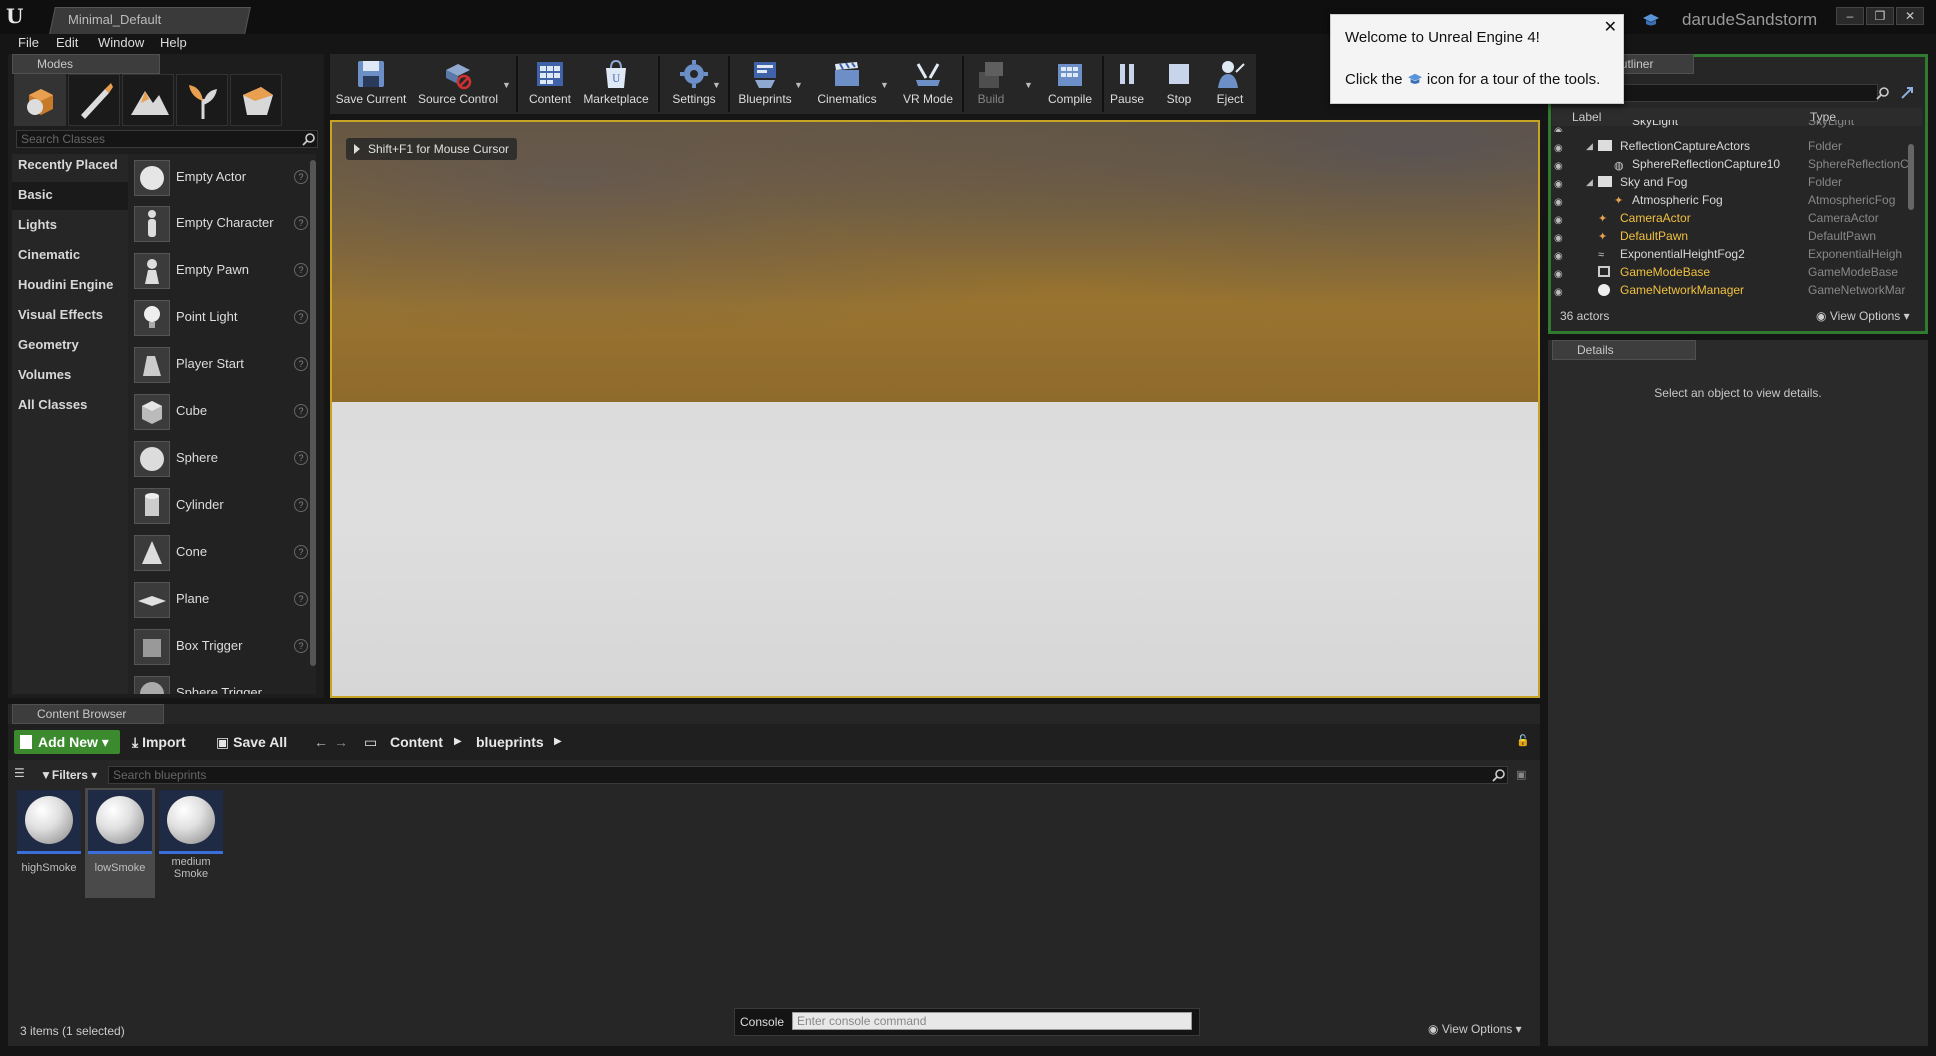 The width and height of the screenshot is (1936, 1056). I want to click on place-item-empty-pawn: Empty Pawn ?, so click(222, 271).